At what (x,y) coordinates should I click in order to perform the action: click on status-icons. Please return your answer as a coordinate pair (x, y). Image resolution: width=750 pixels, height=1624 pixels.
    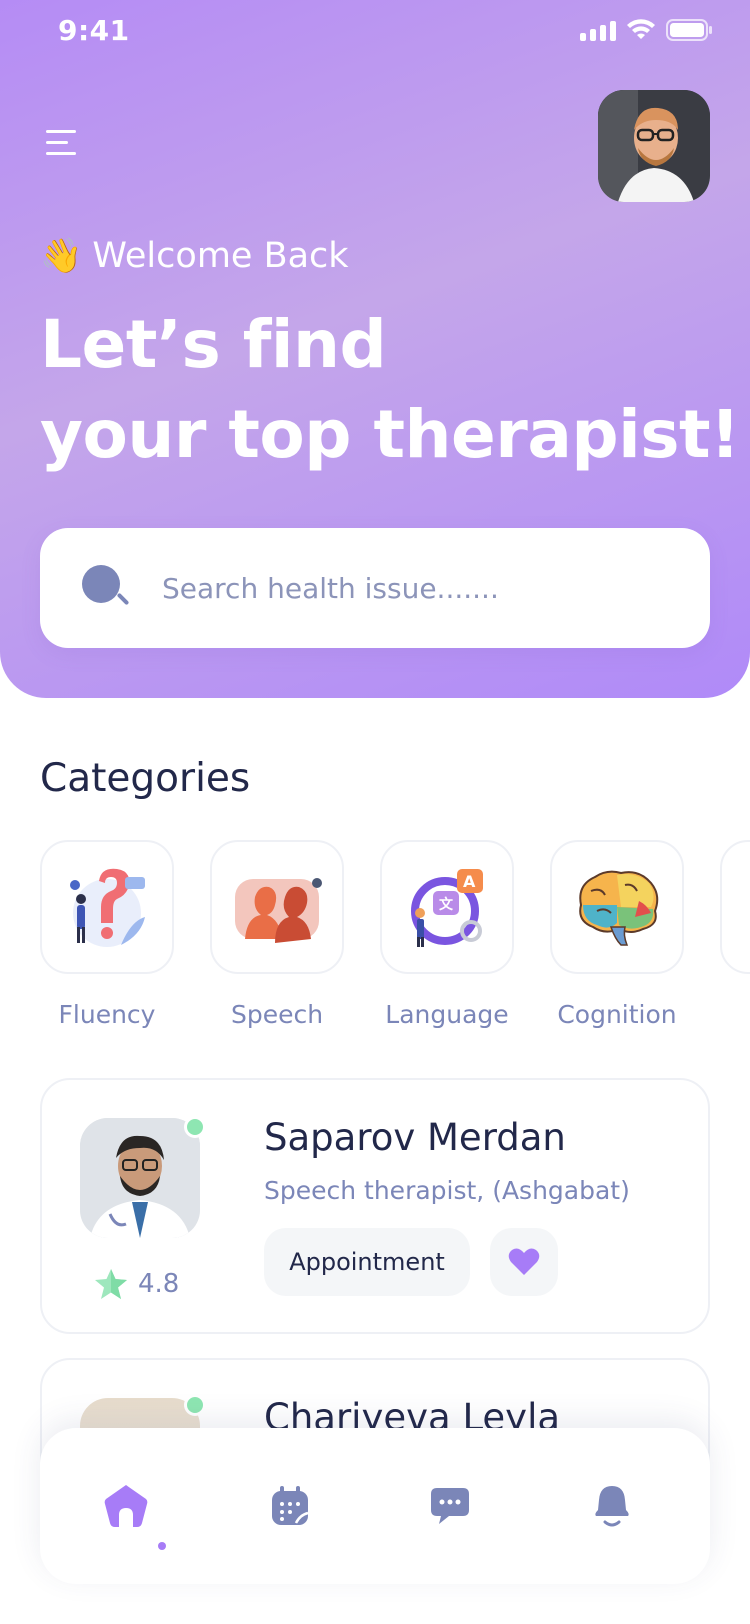
    Looking at the image, I should click on (647, 30).